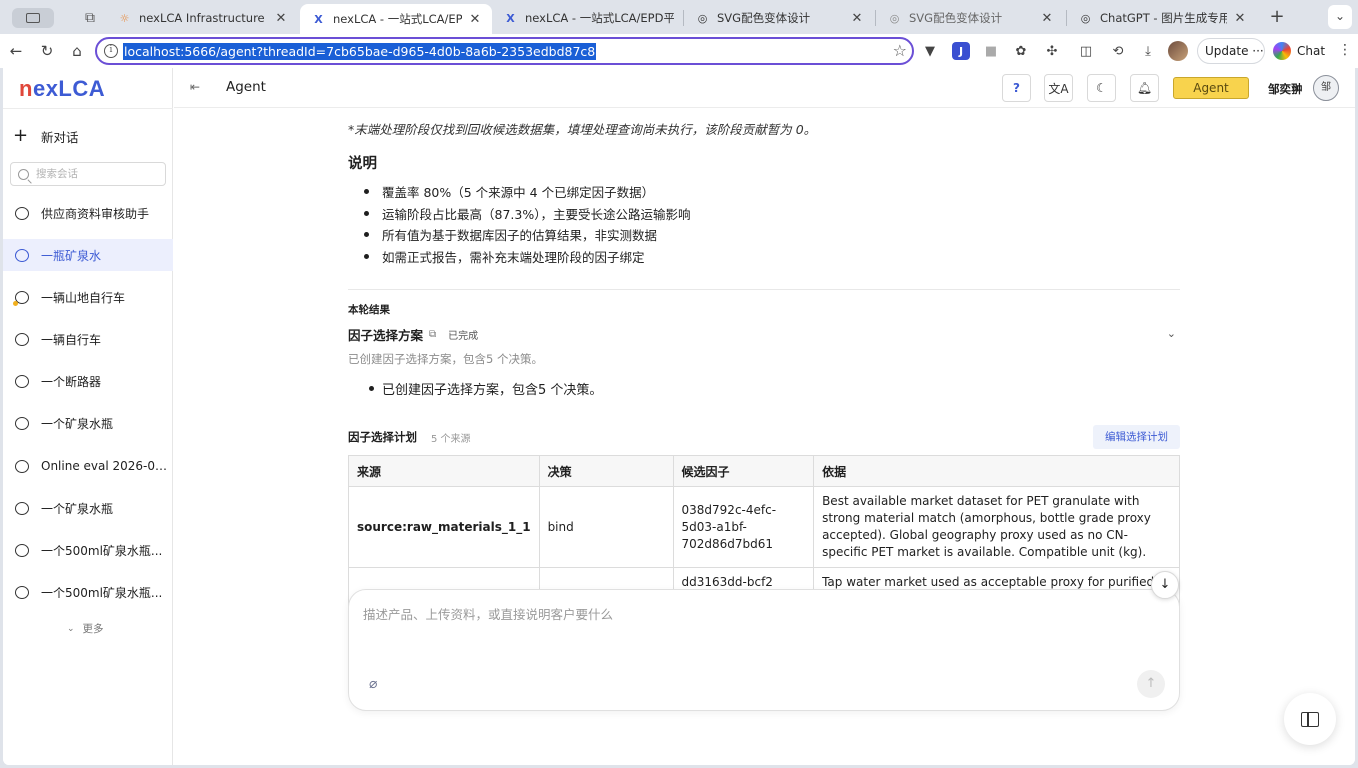  What do you see at coordinates (526, 193) in the screenshot?
I see `list-item: 覆盖率 80%（5 个来源中 4 个已绑定因子数据）` at bounding box center [526, 193].